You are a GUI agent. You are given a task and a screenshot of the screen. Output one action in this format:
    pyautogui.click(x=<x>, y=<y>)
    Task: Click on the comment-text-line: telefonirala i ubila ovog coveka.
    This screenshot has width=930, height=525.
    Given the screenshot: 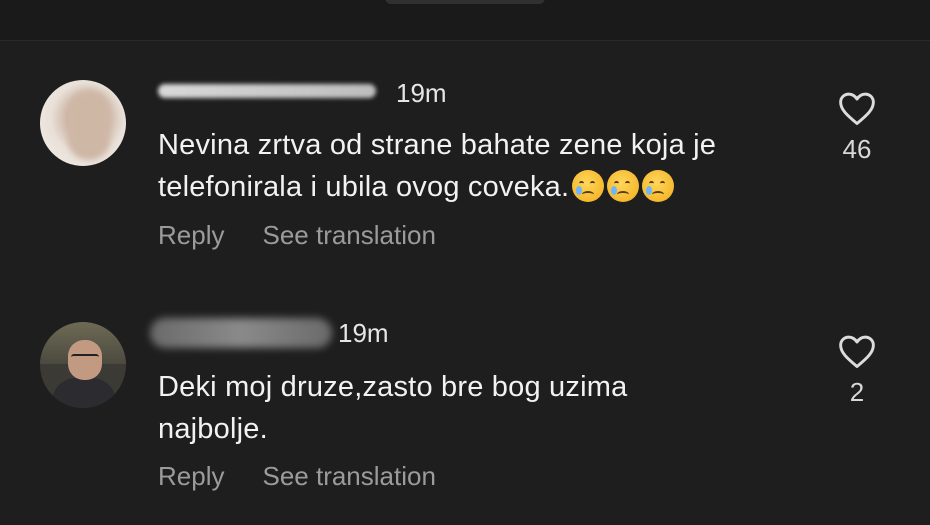 What is the action you would take?
    pyautogui.click(x=364, y=187)
    